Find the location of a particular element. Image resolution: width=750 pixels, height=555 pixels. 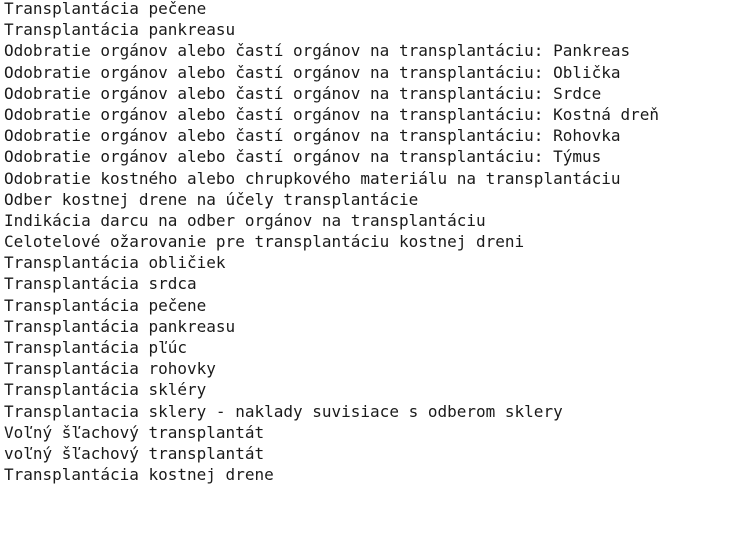

text-line: Transplantácia kostnej drene is located at coordinates (139, 475).